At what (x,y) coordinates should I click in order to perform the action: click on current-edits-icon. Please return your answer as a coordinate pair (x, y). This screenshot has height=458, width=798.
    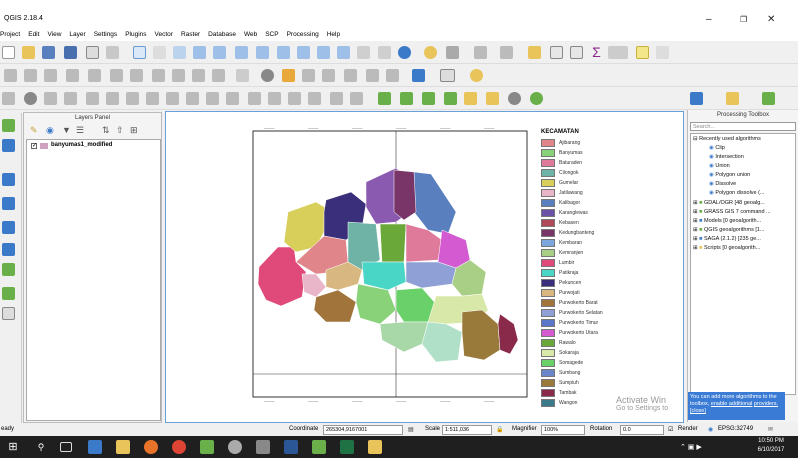
    Looking at the image, I should click on (10, 75).